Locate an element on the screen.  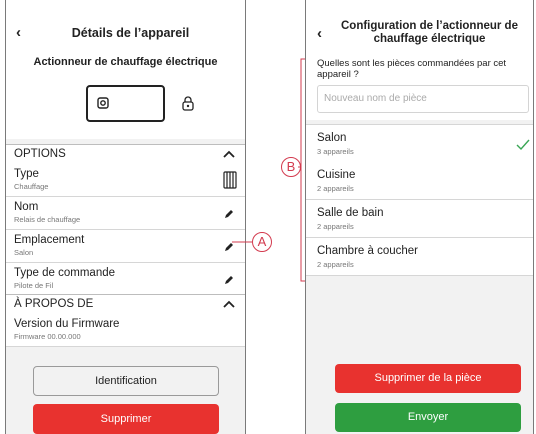
room-item-salon: Salon 3 appareils is located at coordinates (419, 143).